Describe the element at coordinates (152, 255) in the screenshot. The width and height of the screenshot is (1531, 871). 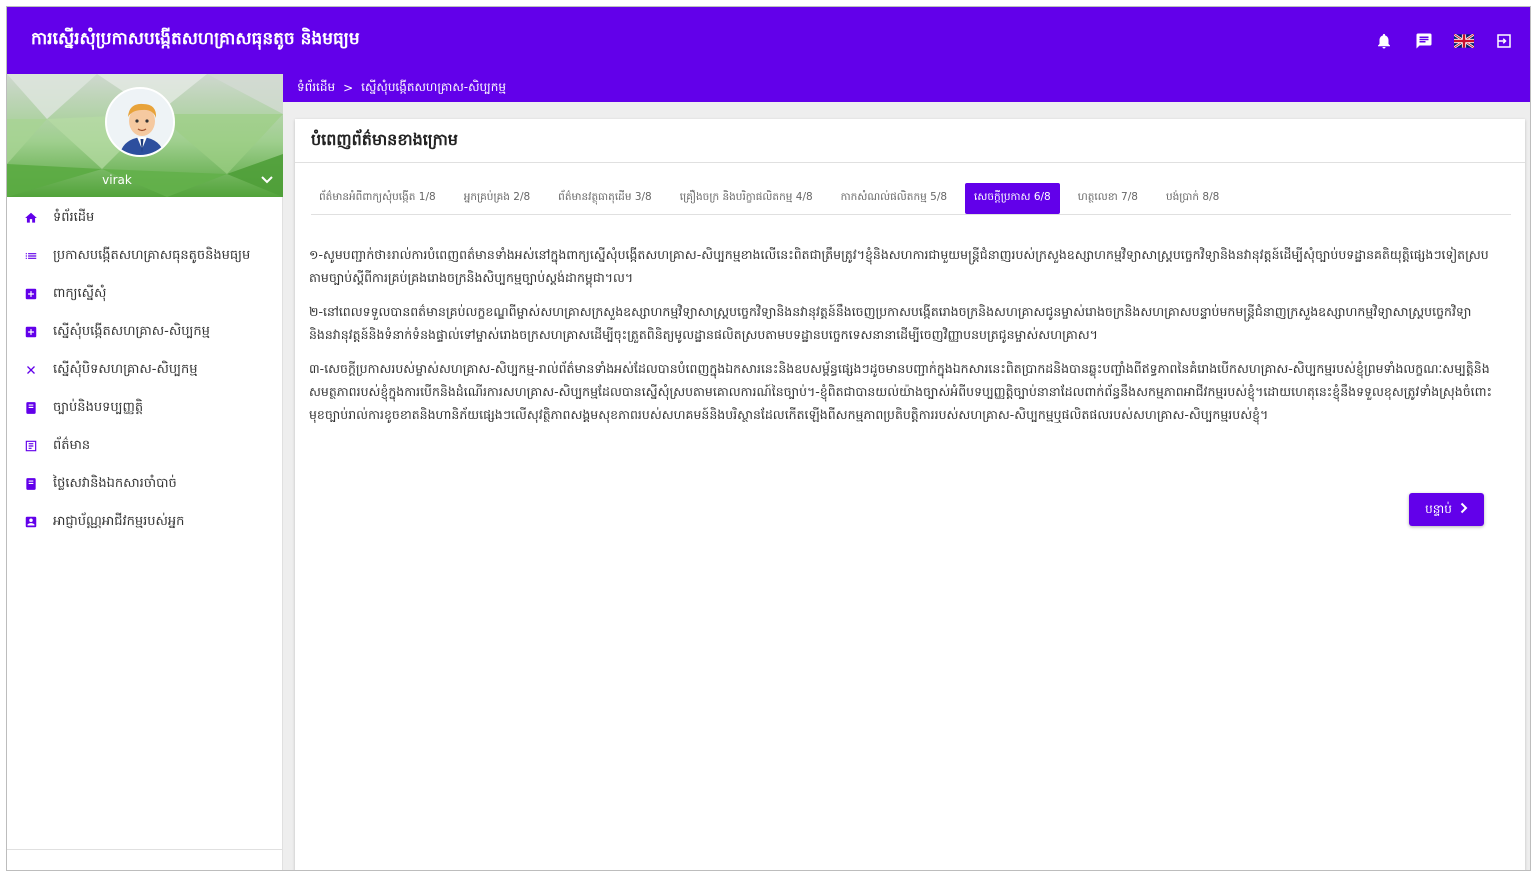
I see `sidebar-item-label: ប្រកាសបង្កើតសហគ្រាសធុនតូចនិងមធ្យម` at that location.